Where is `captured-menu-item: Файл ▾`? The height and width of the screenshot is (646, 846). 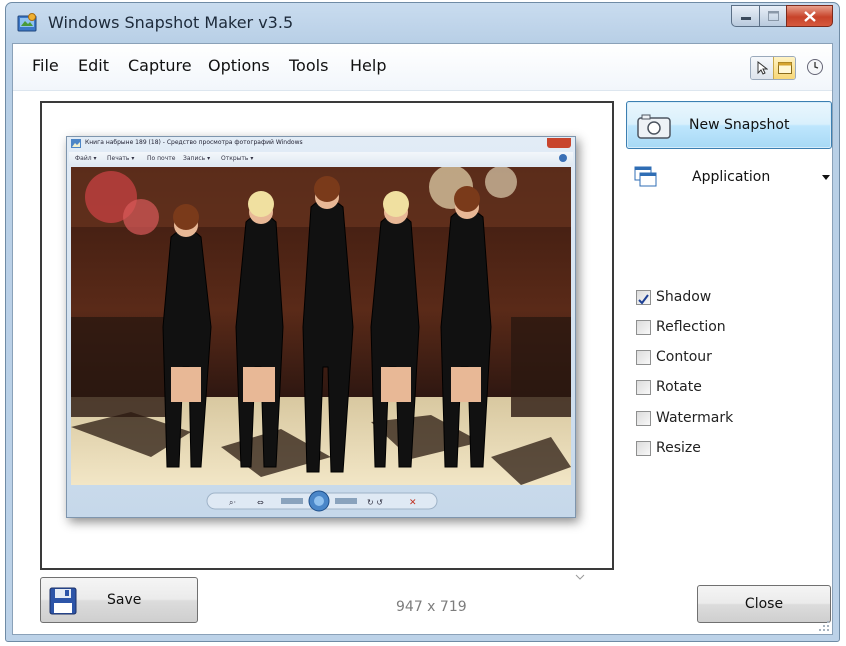
captured-menu-item: Файл ▾ is located at coordinates (86, 158).